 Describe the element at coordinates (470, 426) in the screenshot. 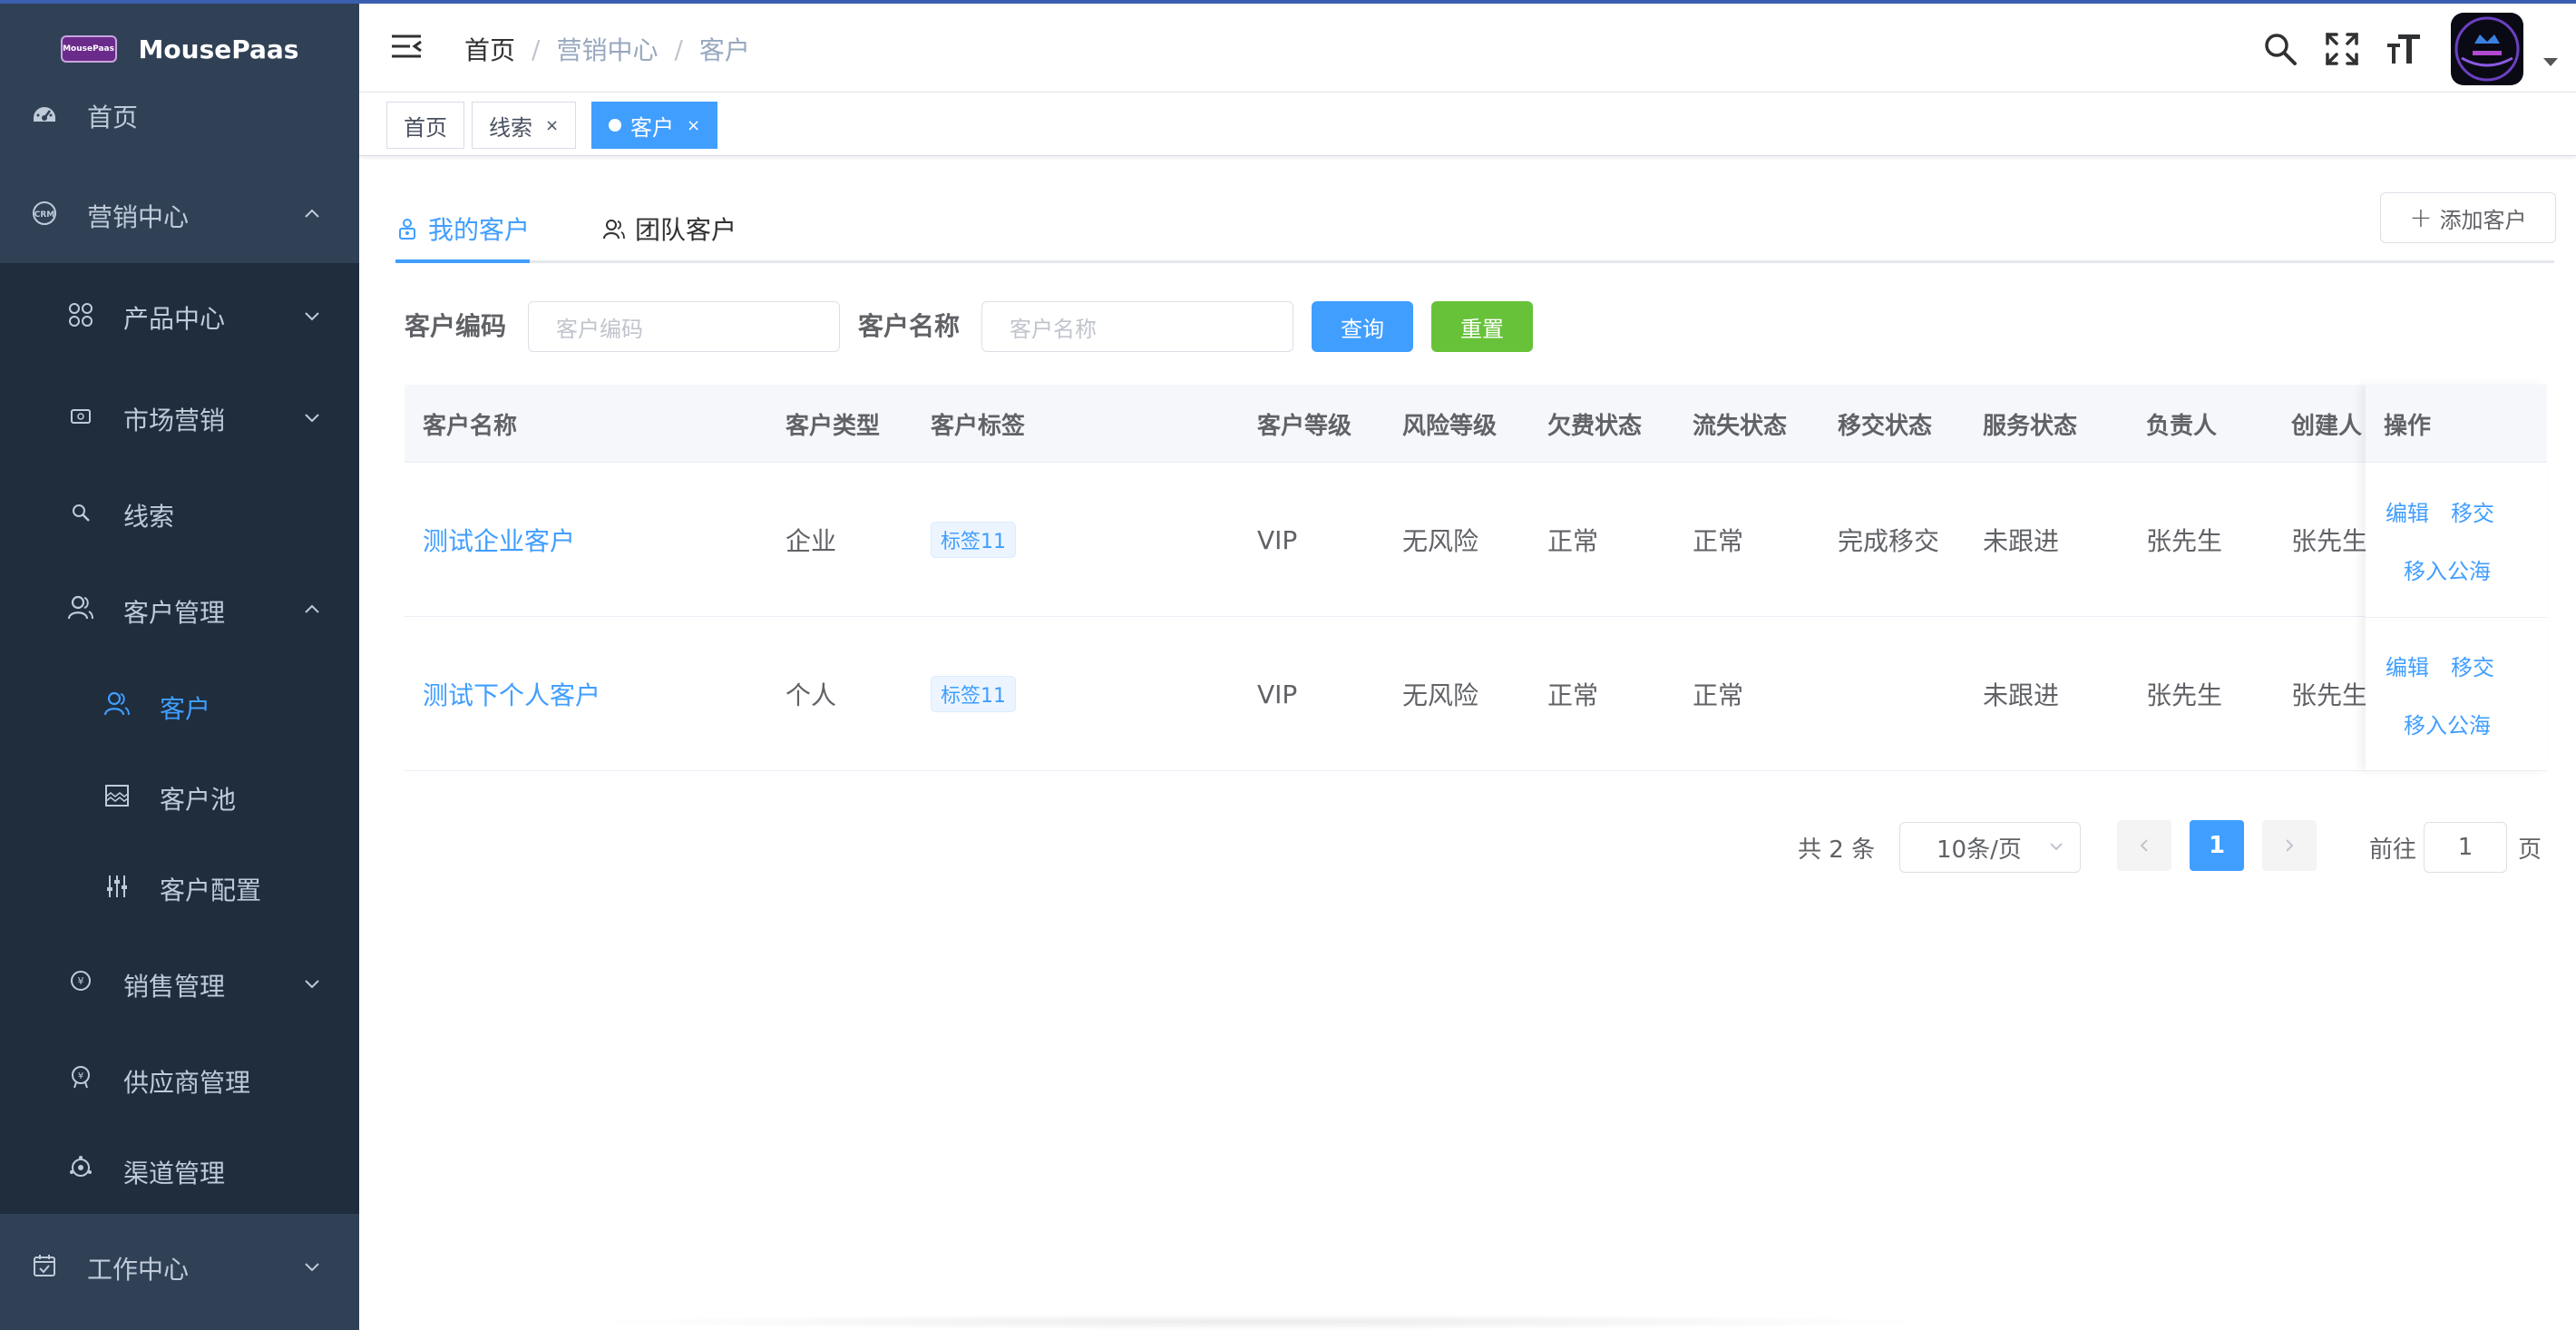

I see `column-header: 客户名称` at that location.